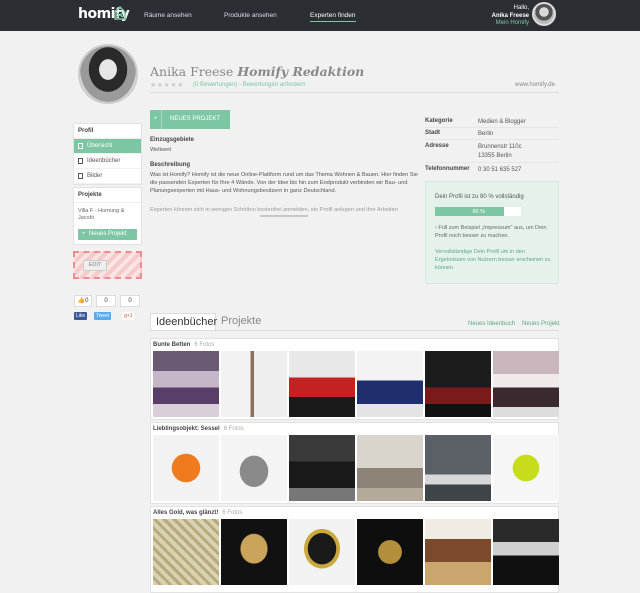 Image resolution: width=640 pixels, height=593 pixels. Describe the element at coordinates (333, 17) in the screenshot. I see `nav-experts: Experten finden` at that location.